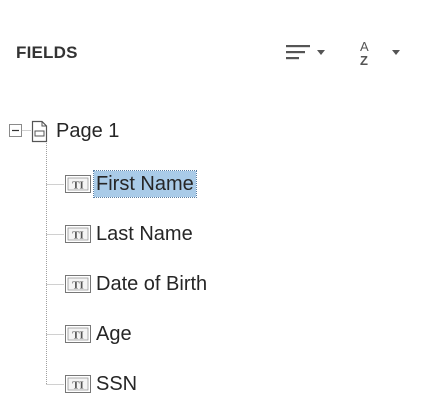  I want to click on tree-connectors, so click(36, 252).